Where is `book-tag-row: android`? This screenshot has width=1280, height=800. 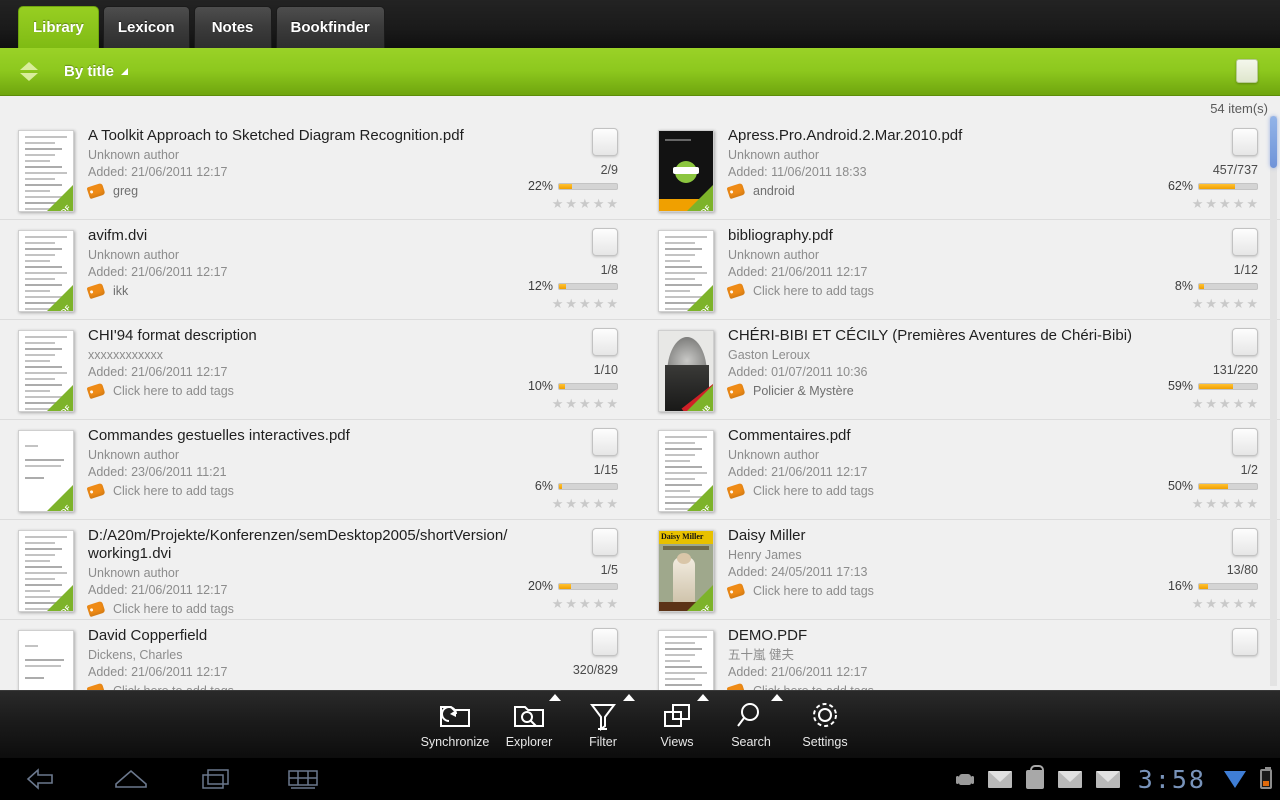 book-tag-row: android is located at coordinates (939, 191).